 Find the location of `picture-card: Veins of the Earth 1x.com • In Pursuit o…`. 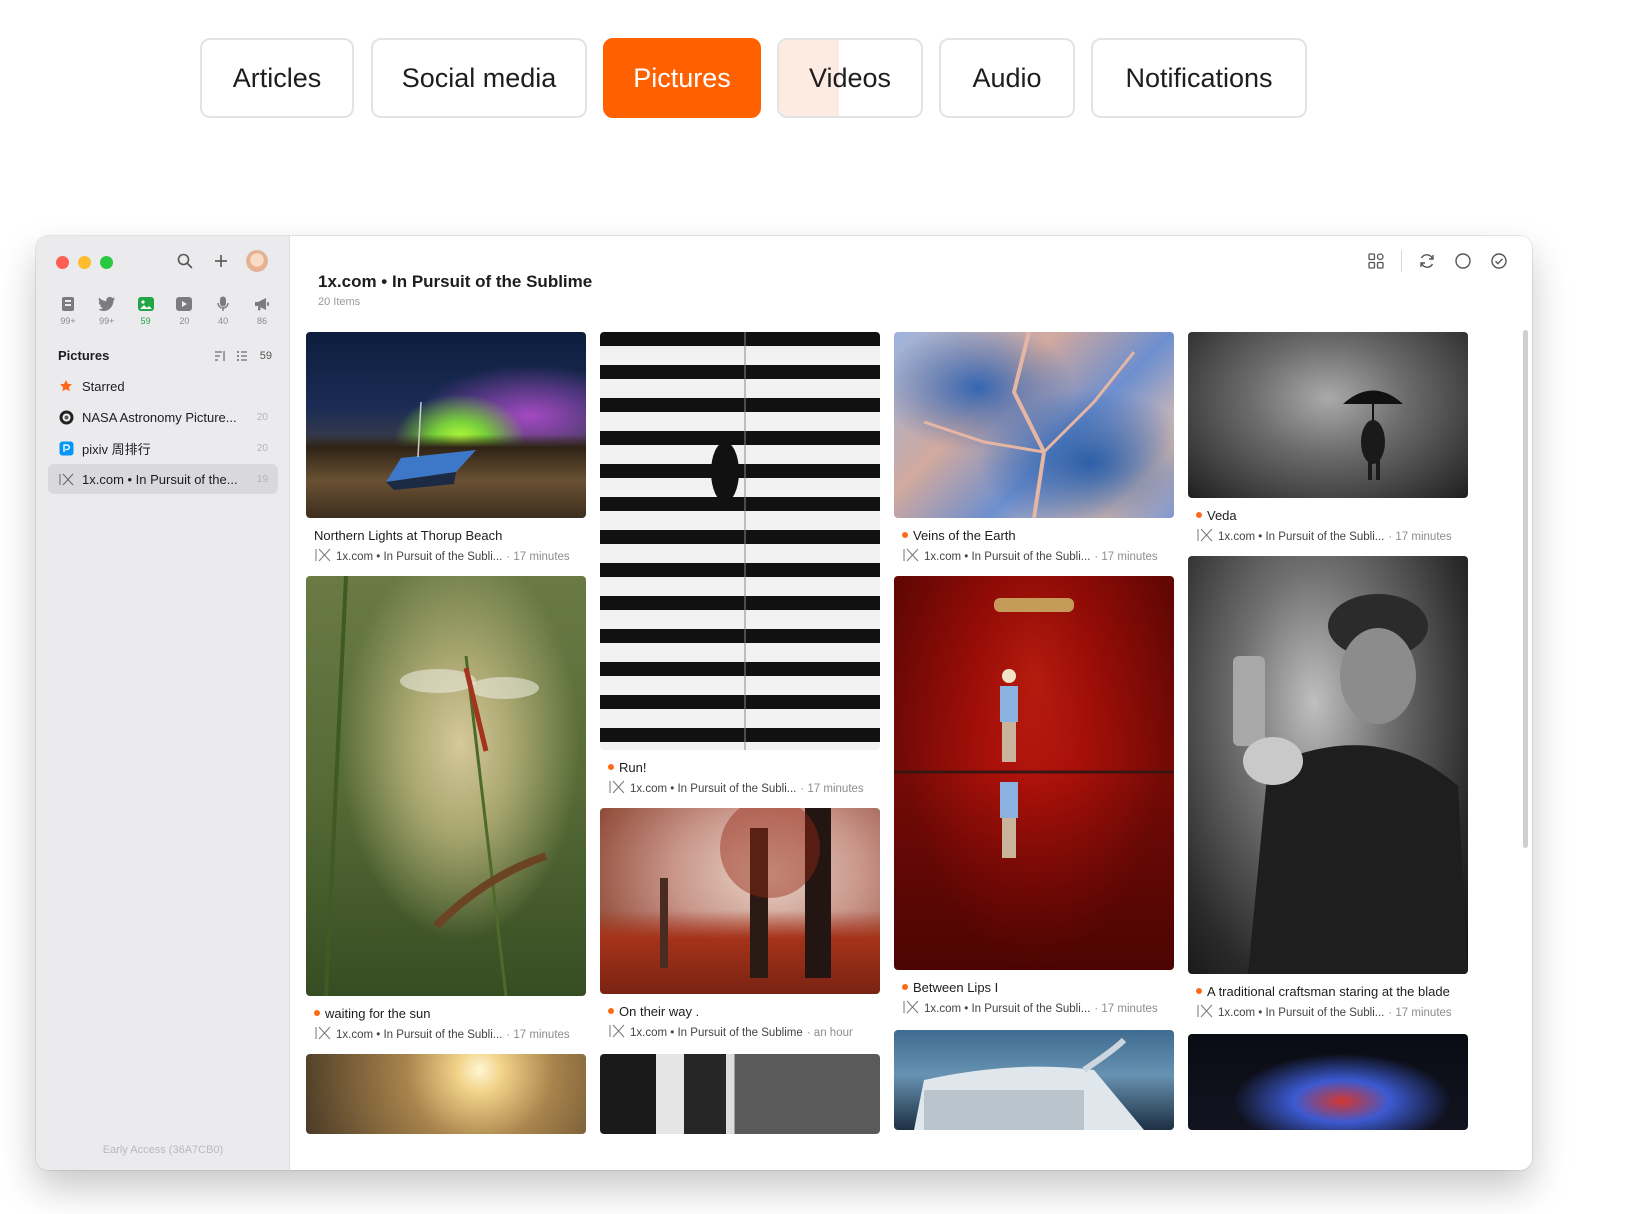

picture-card: Veins of the Earth 1x.com • In Pursuit o… is located at coordinates (1034, 448).